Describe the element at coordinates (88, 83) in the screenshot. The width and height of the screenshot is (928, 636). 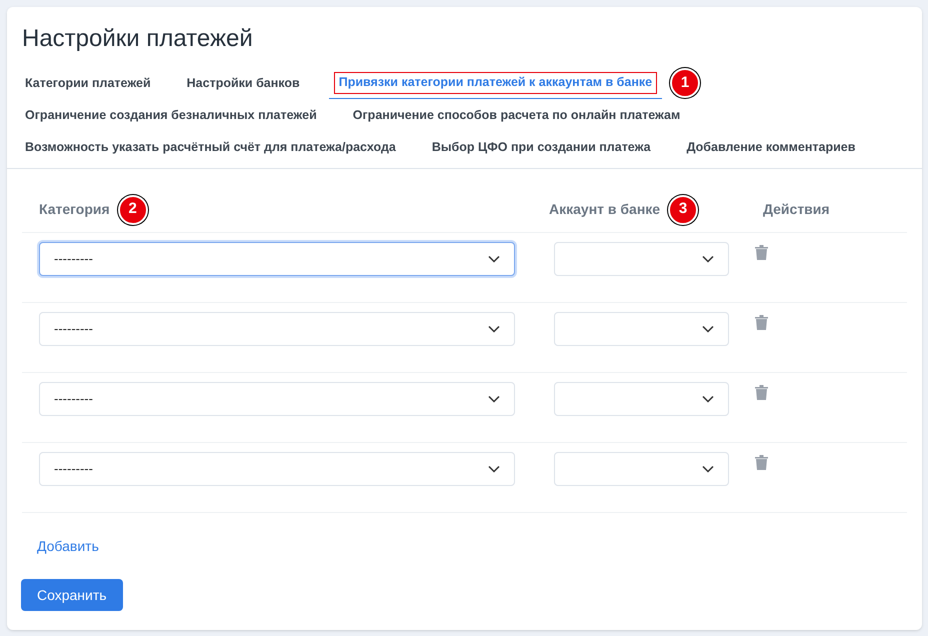
I see `tab: Категории платежей` at that location.